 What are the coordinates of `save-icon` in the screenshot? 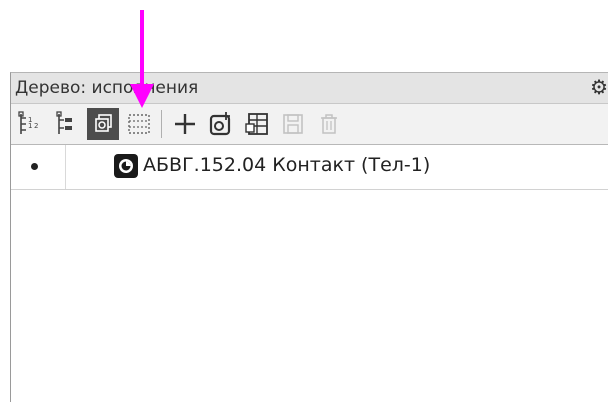 It's located at (293, 124).